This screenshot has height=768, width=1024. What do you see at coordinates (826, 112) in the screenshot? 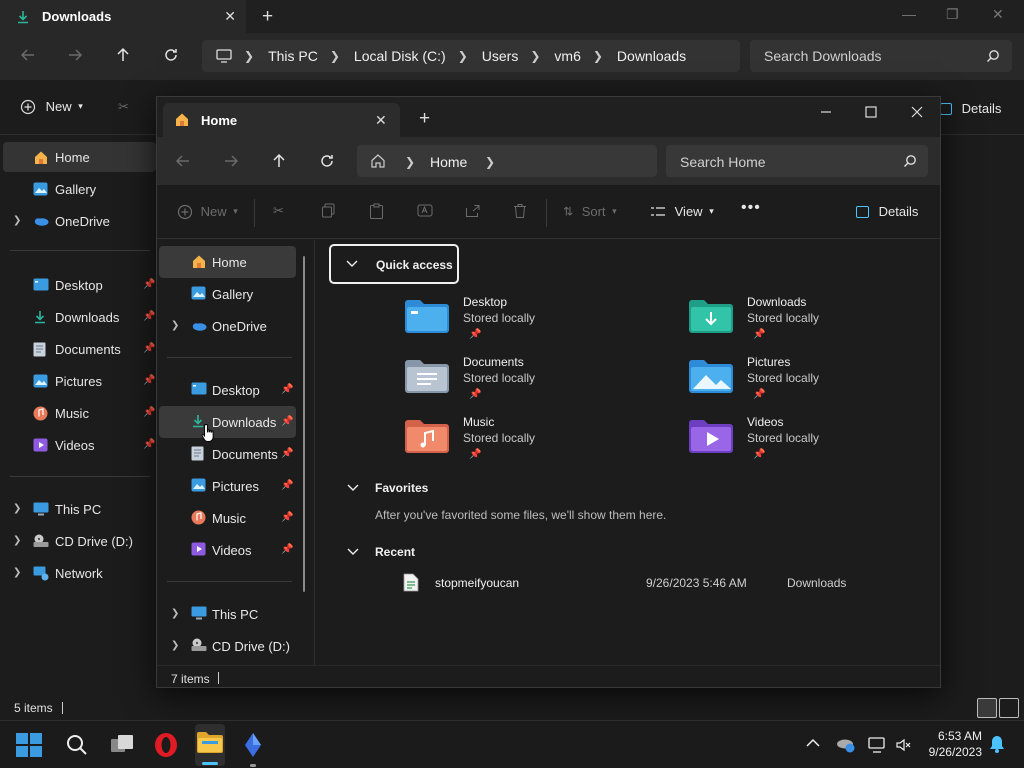
I see `minimize-button` at bounding box center [826, 112].